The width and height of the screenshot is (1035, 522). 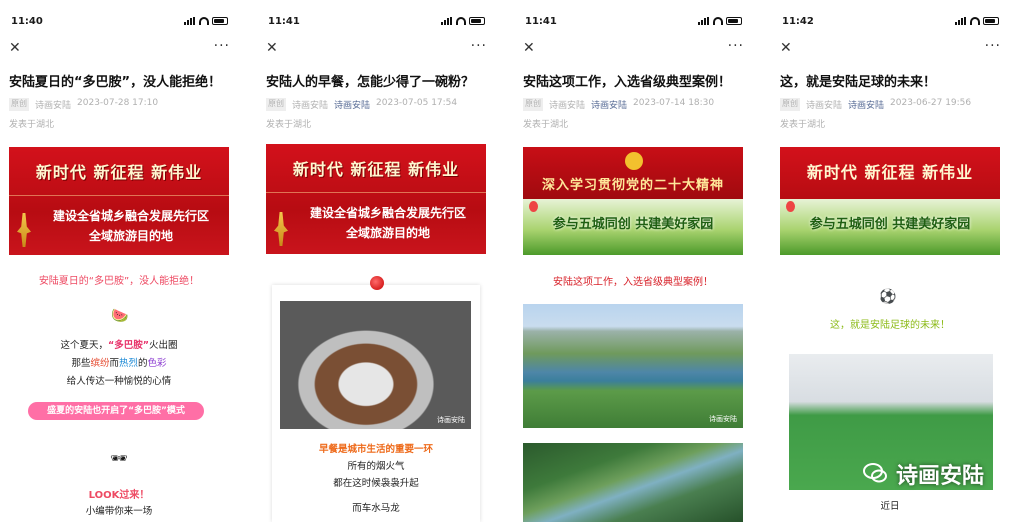 I want to click on body-line-1: 这个夏天，“多巴胺”火出圈, so click(x=119, y=346).